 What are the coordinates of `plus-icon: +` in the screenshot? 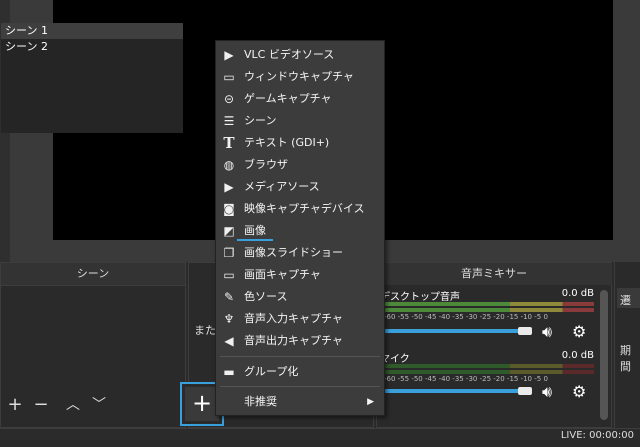 It's located at (202, 404).